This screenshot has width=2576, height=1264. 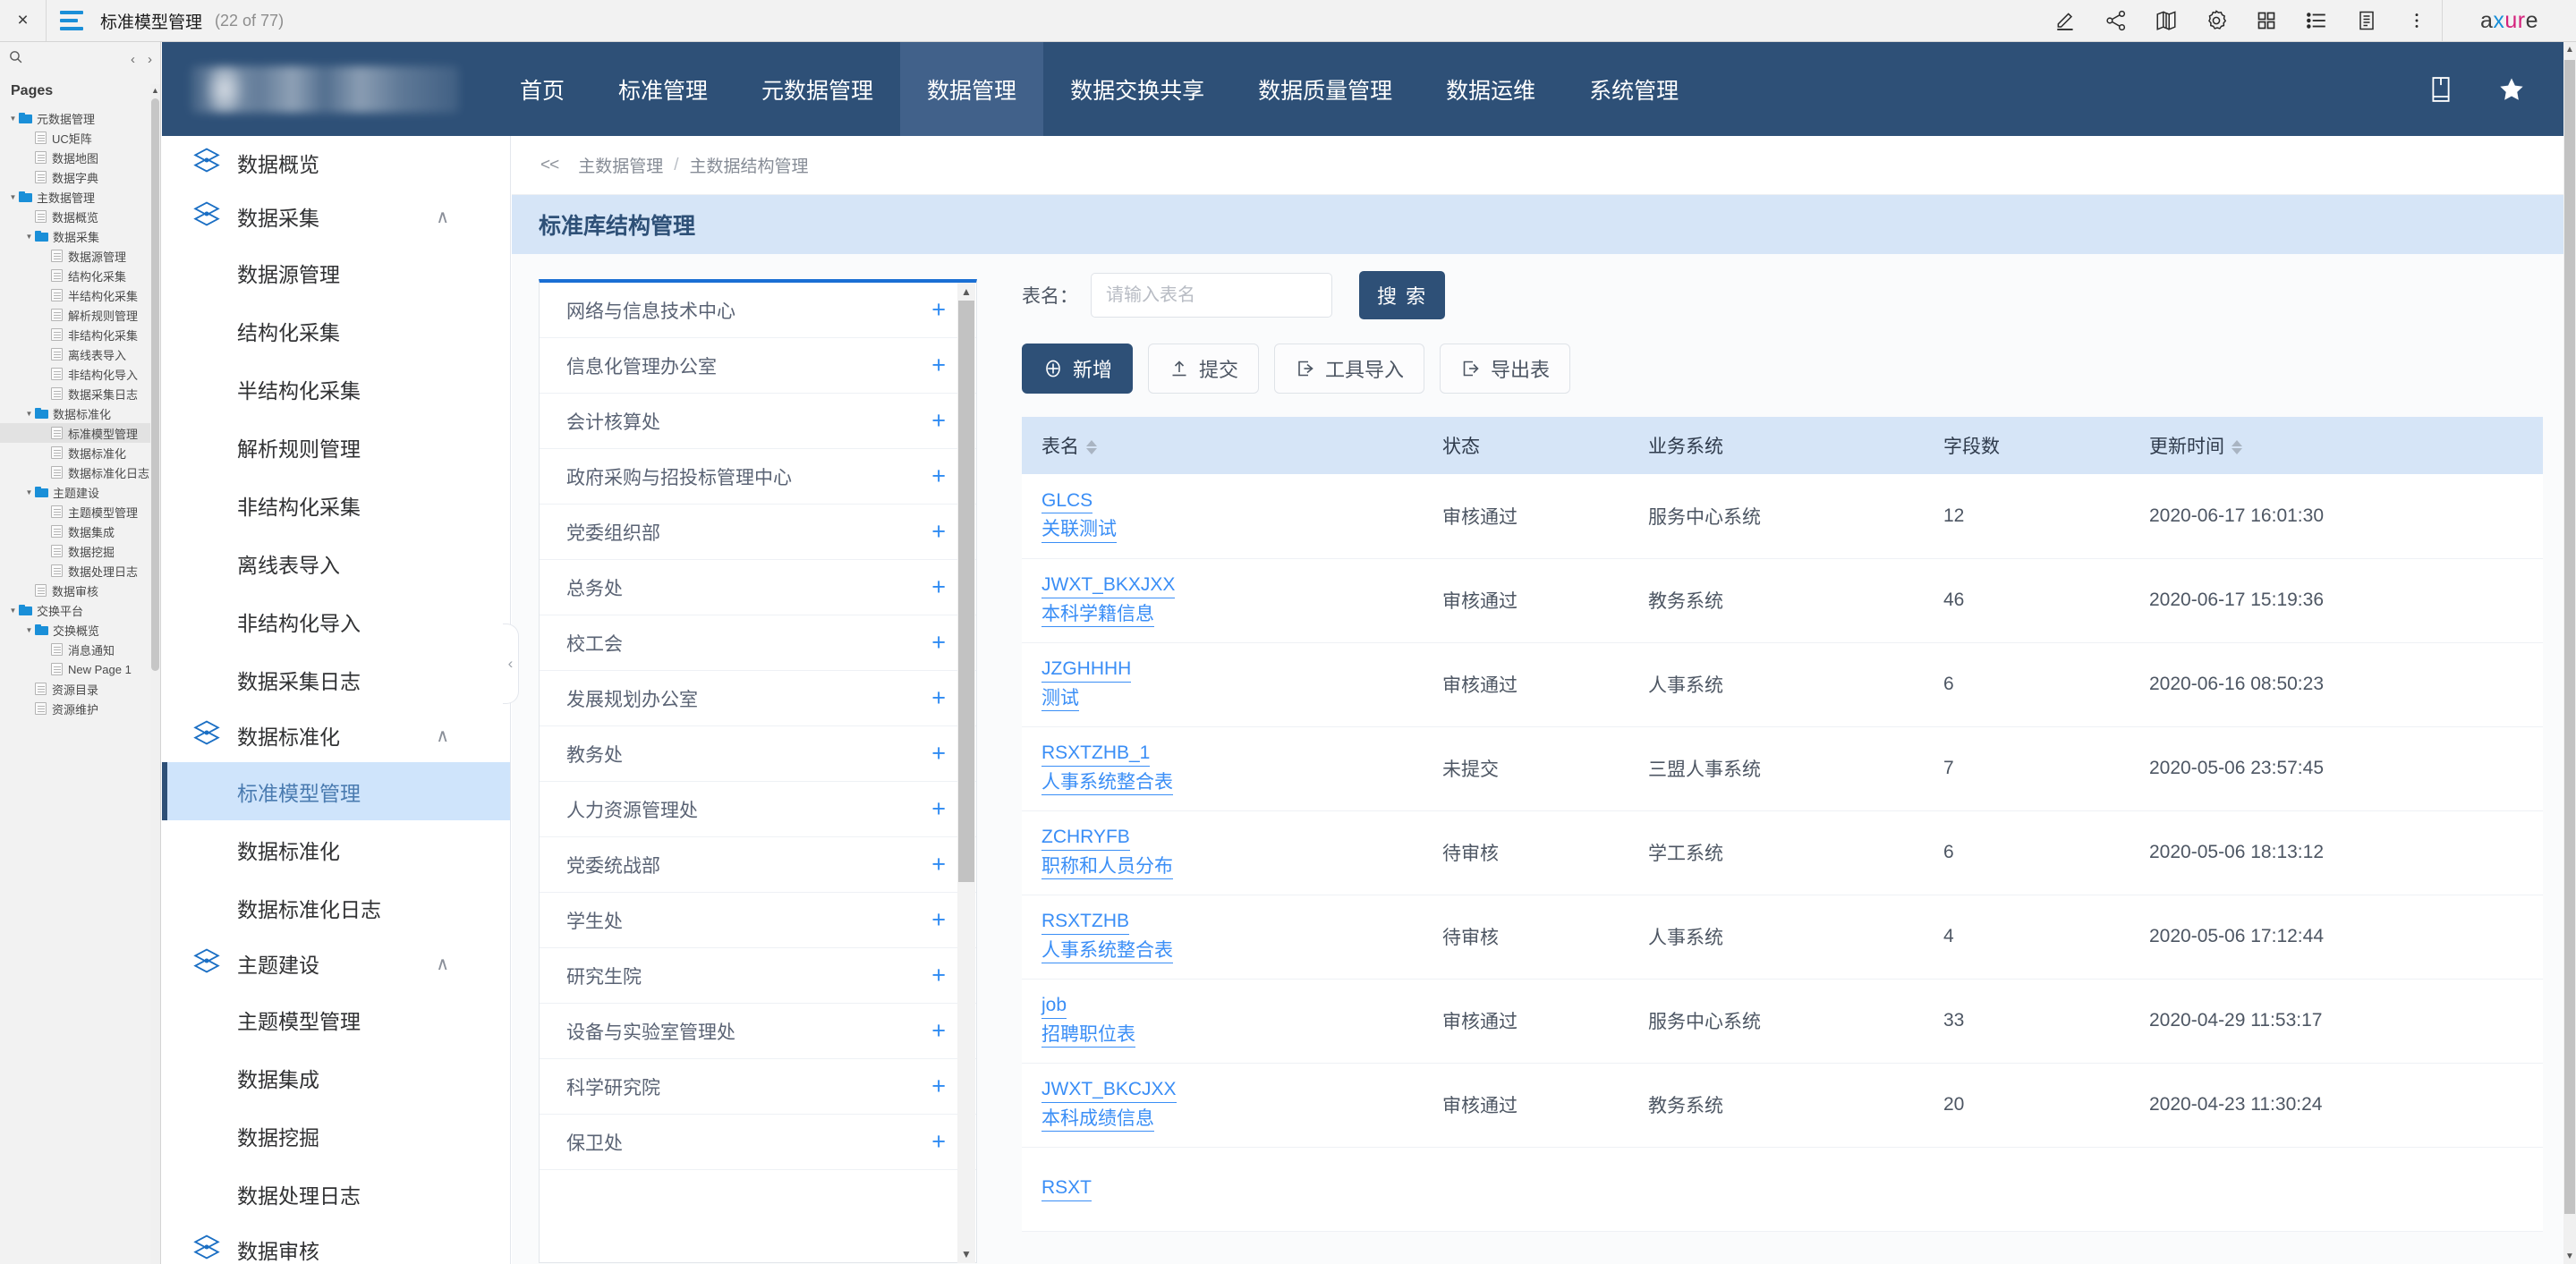 What do you see at coordinates (1232, 852) in the screenshot?
I see `table-name-link: ZCHRYFB 职称和人员分布` at bounding box center [1232, 852].